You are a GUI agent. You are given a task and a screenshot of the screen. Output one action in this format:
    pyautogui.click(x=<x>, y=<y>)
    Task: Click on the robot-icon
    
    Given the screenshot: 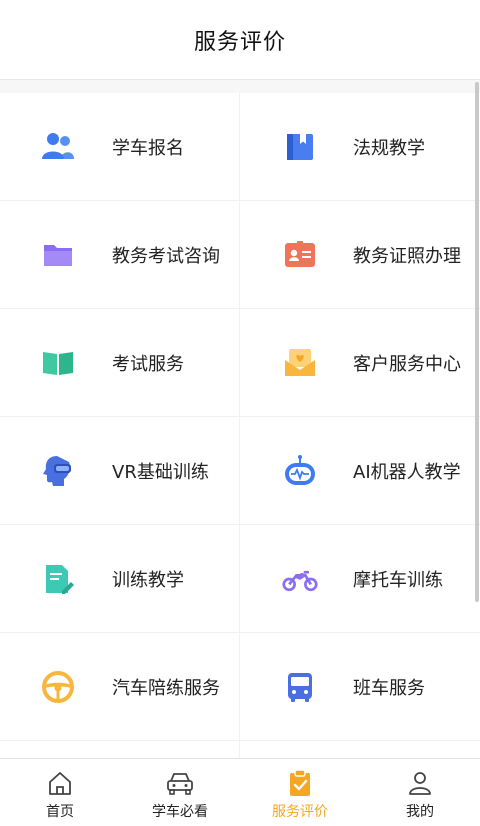 What is the action you would take?
    pyautogui.click(x=300, y=471)
    